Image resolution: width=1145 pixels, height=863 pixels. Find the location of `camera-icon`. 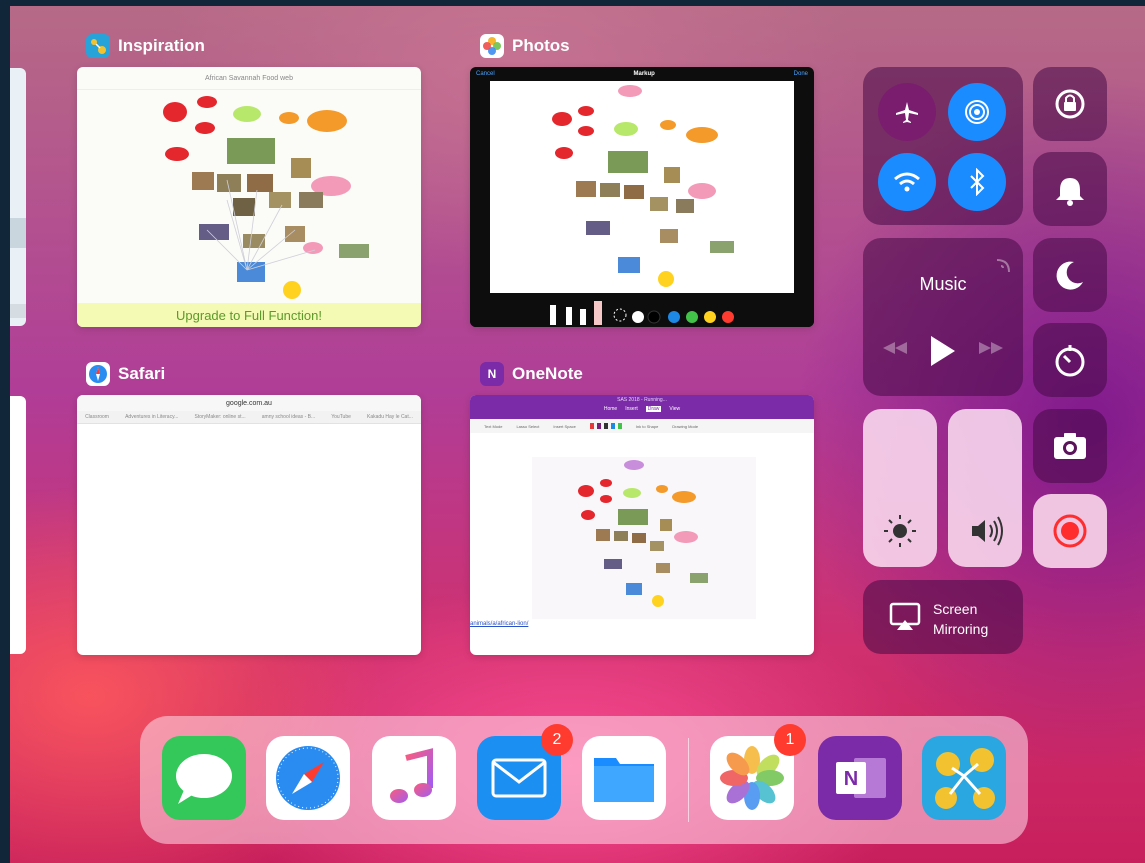

camera-icon is located at coordinates (1070, 446).